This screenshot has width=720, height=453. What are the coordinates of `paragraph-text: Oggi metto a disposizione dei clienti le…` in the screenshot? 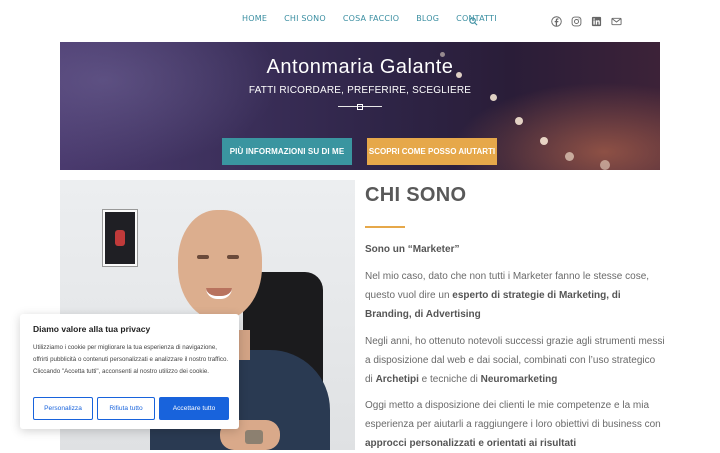 It's located at (513, 415).